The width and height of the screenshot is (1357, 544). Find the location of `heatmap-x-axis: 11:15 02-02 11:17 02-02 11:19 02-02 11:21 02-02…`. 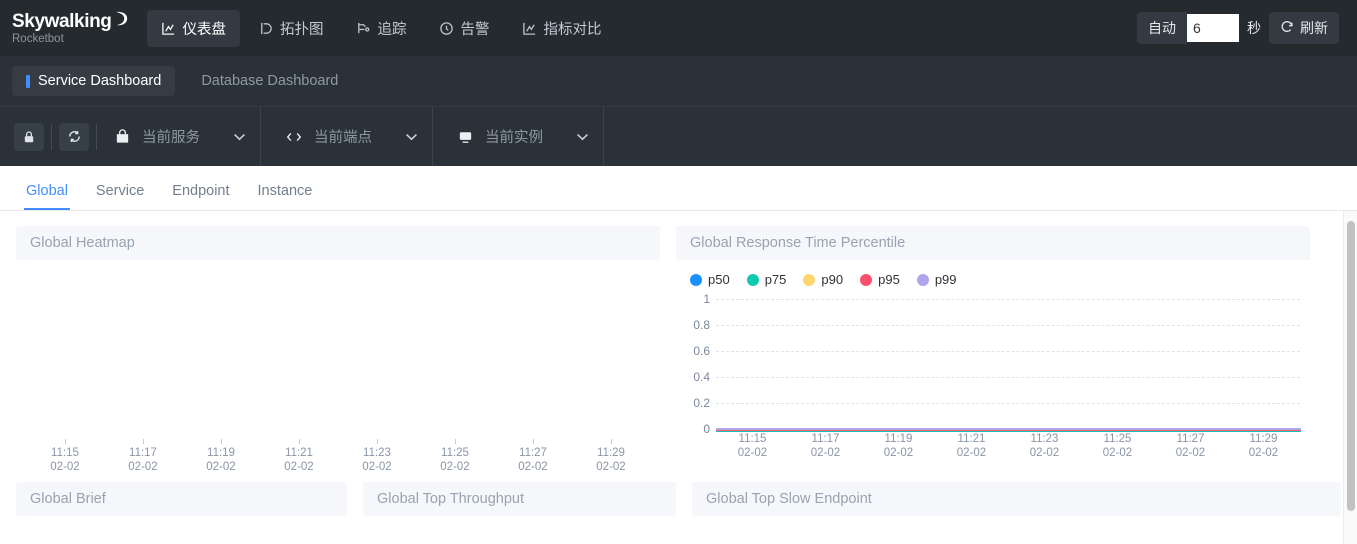

heatmap-x-axis: 11:15 02-02 11:17 02-02 11:19 02-02 11:21 02-02… is located at coordinates (338, 456).